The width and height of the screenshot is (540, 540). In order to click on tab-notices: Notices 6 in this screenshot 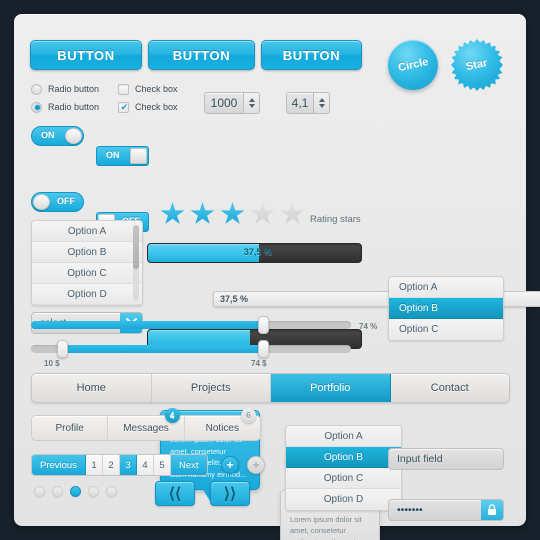, I will do `click(222, 424)`.